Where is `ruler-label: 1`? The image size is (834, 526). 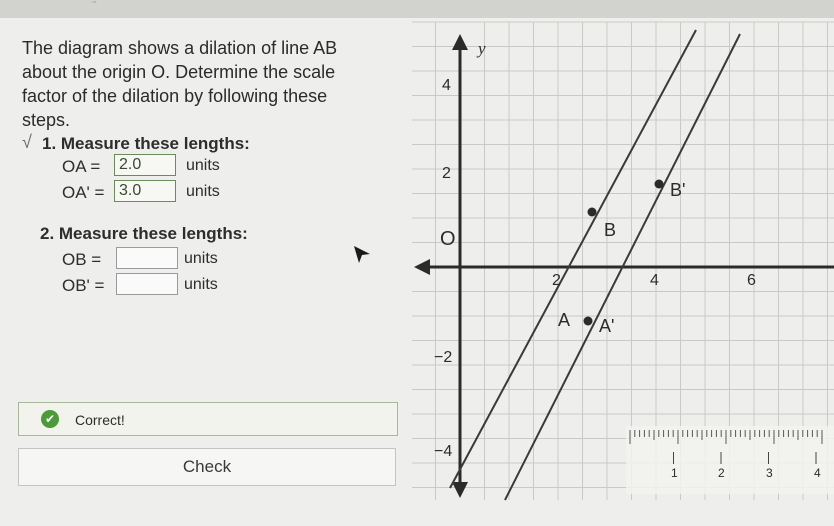 ruler-label: 1 is located at coordinates (674, 473).